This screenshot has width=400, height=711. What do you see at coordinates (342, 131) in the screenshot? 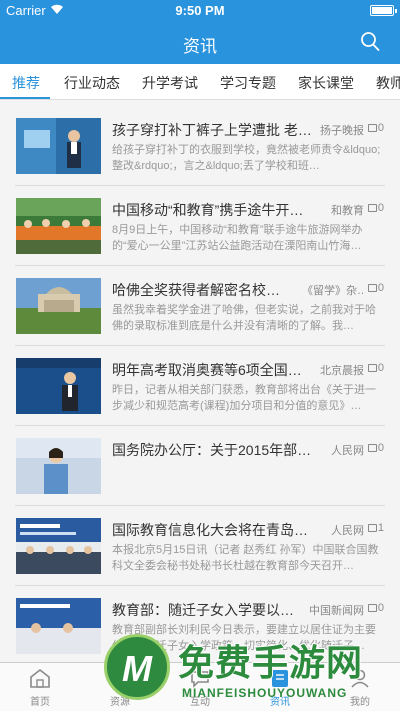
I see `news-source: 扬子晚报` at bounding box center [342, 131].